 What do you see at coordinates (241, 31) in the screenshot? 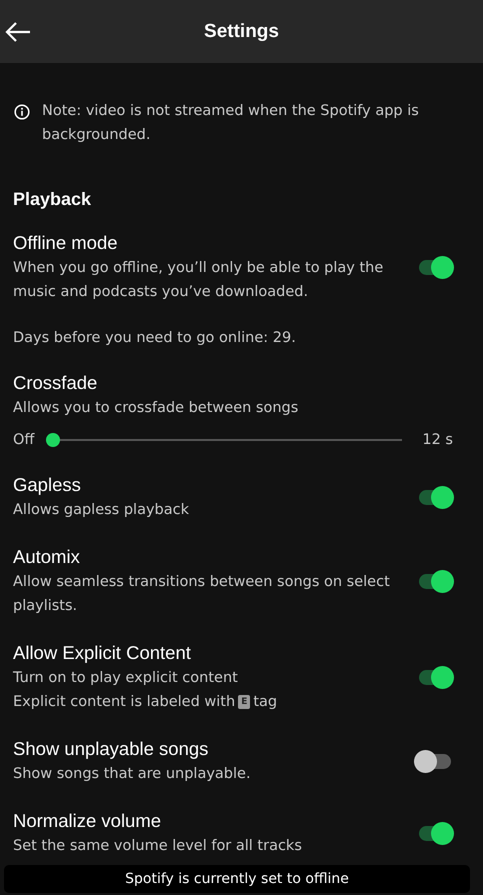
I see `page-title: Settings` at bounding box center [241, 31].